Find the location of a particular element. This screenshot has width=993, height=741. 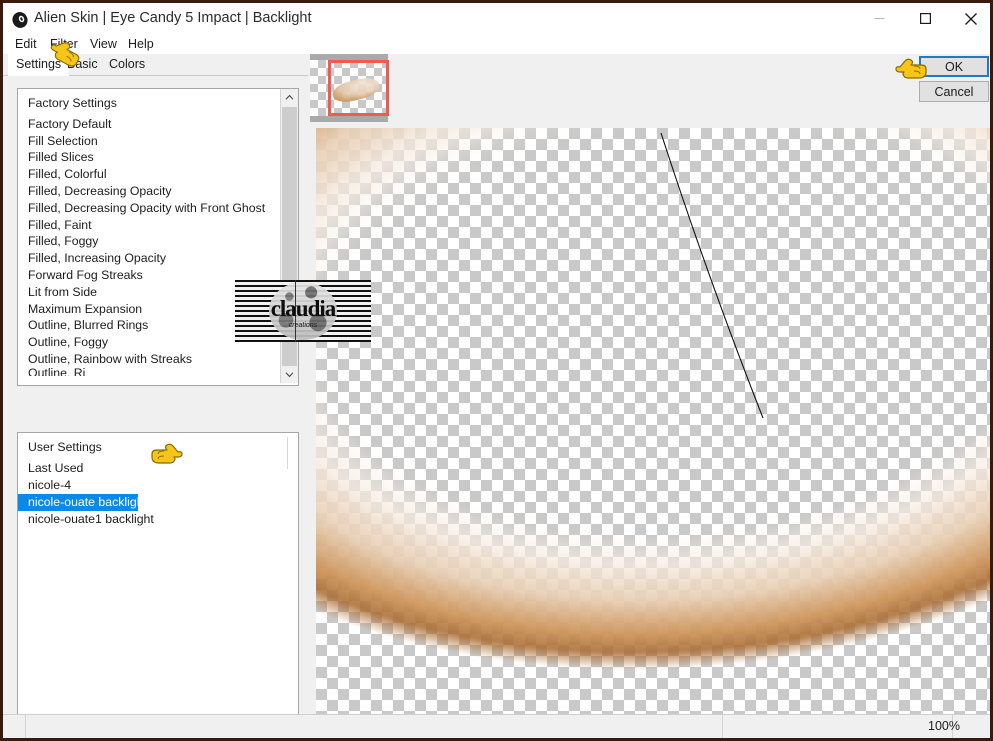

list-item: Filled, Decreasing Opacity is located at coordinates (149, 191).